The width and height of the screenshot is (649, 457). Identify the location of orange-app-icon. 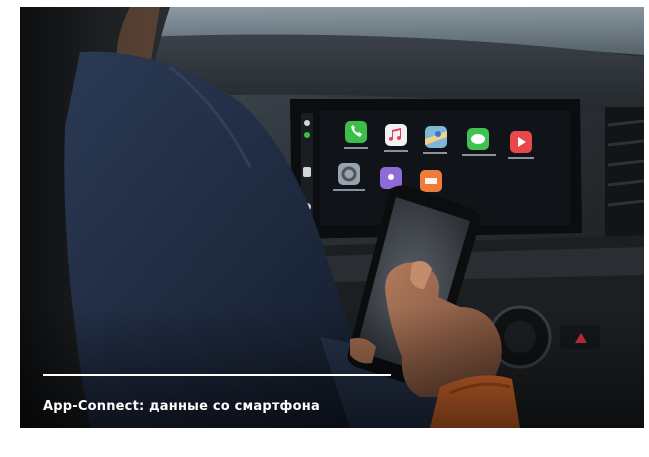
(431, 181).